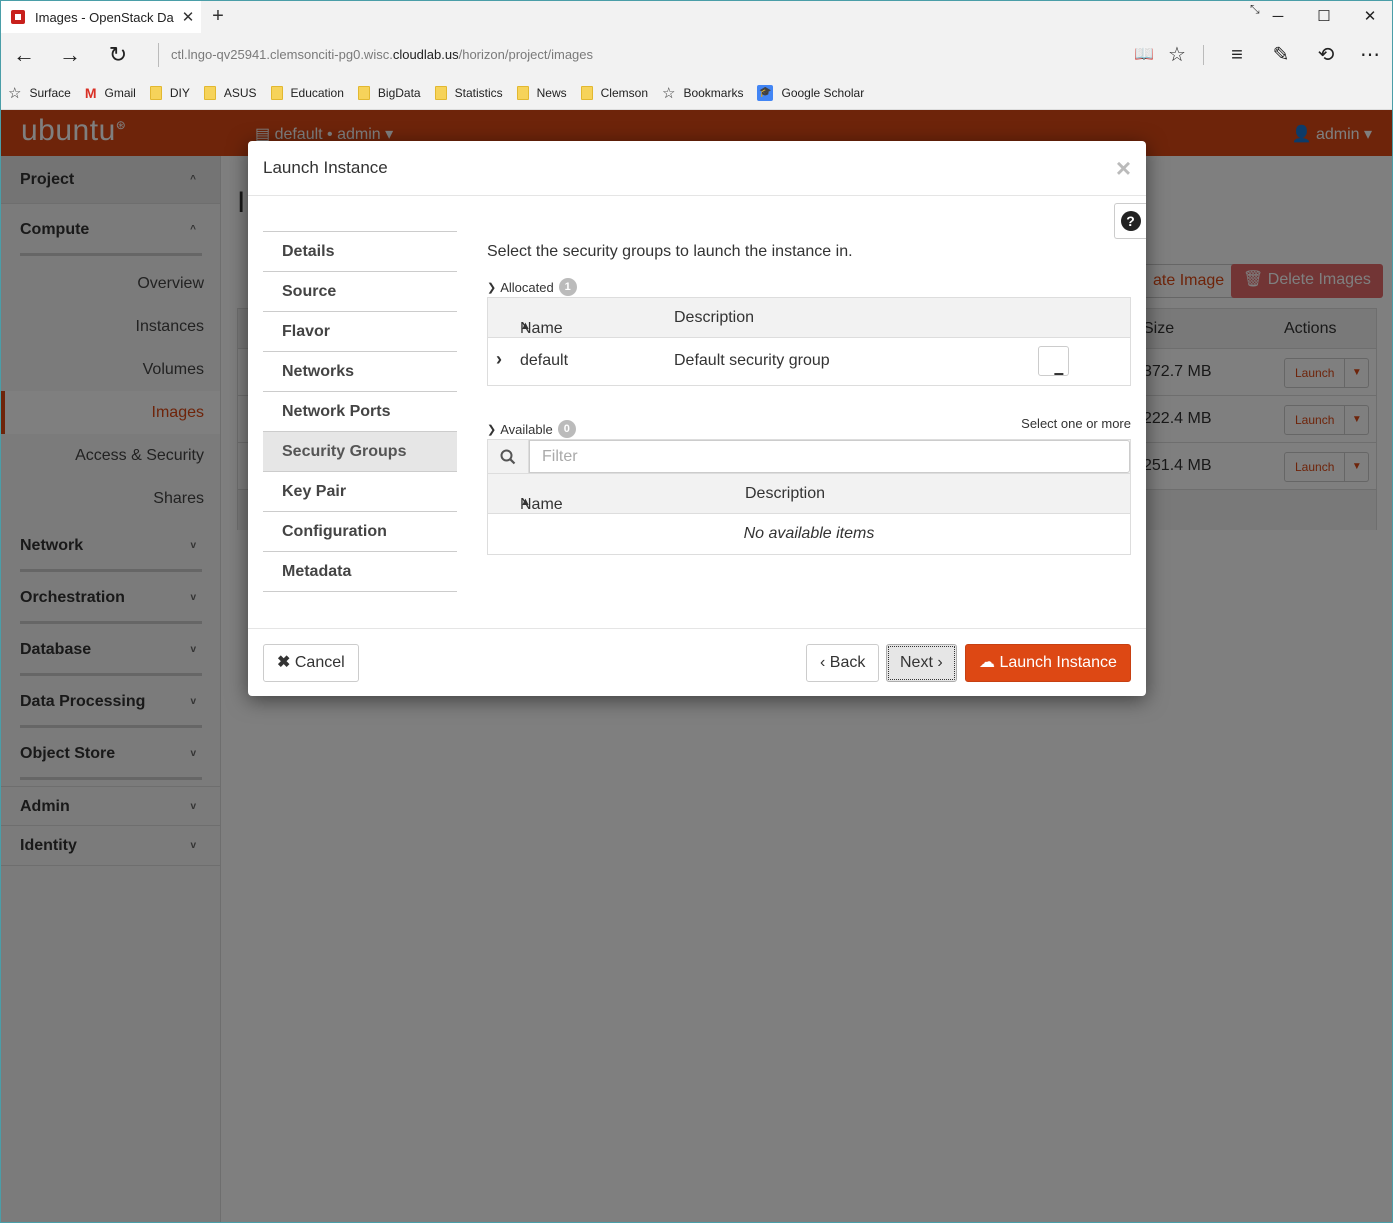  Describe the element at coordinates (752, 360) in the screenshot. I see `group-description: Default security group` at that location.